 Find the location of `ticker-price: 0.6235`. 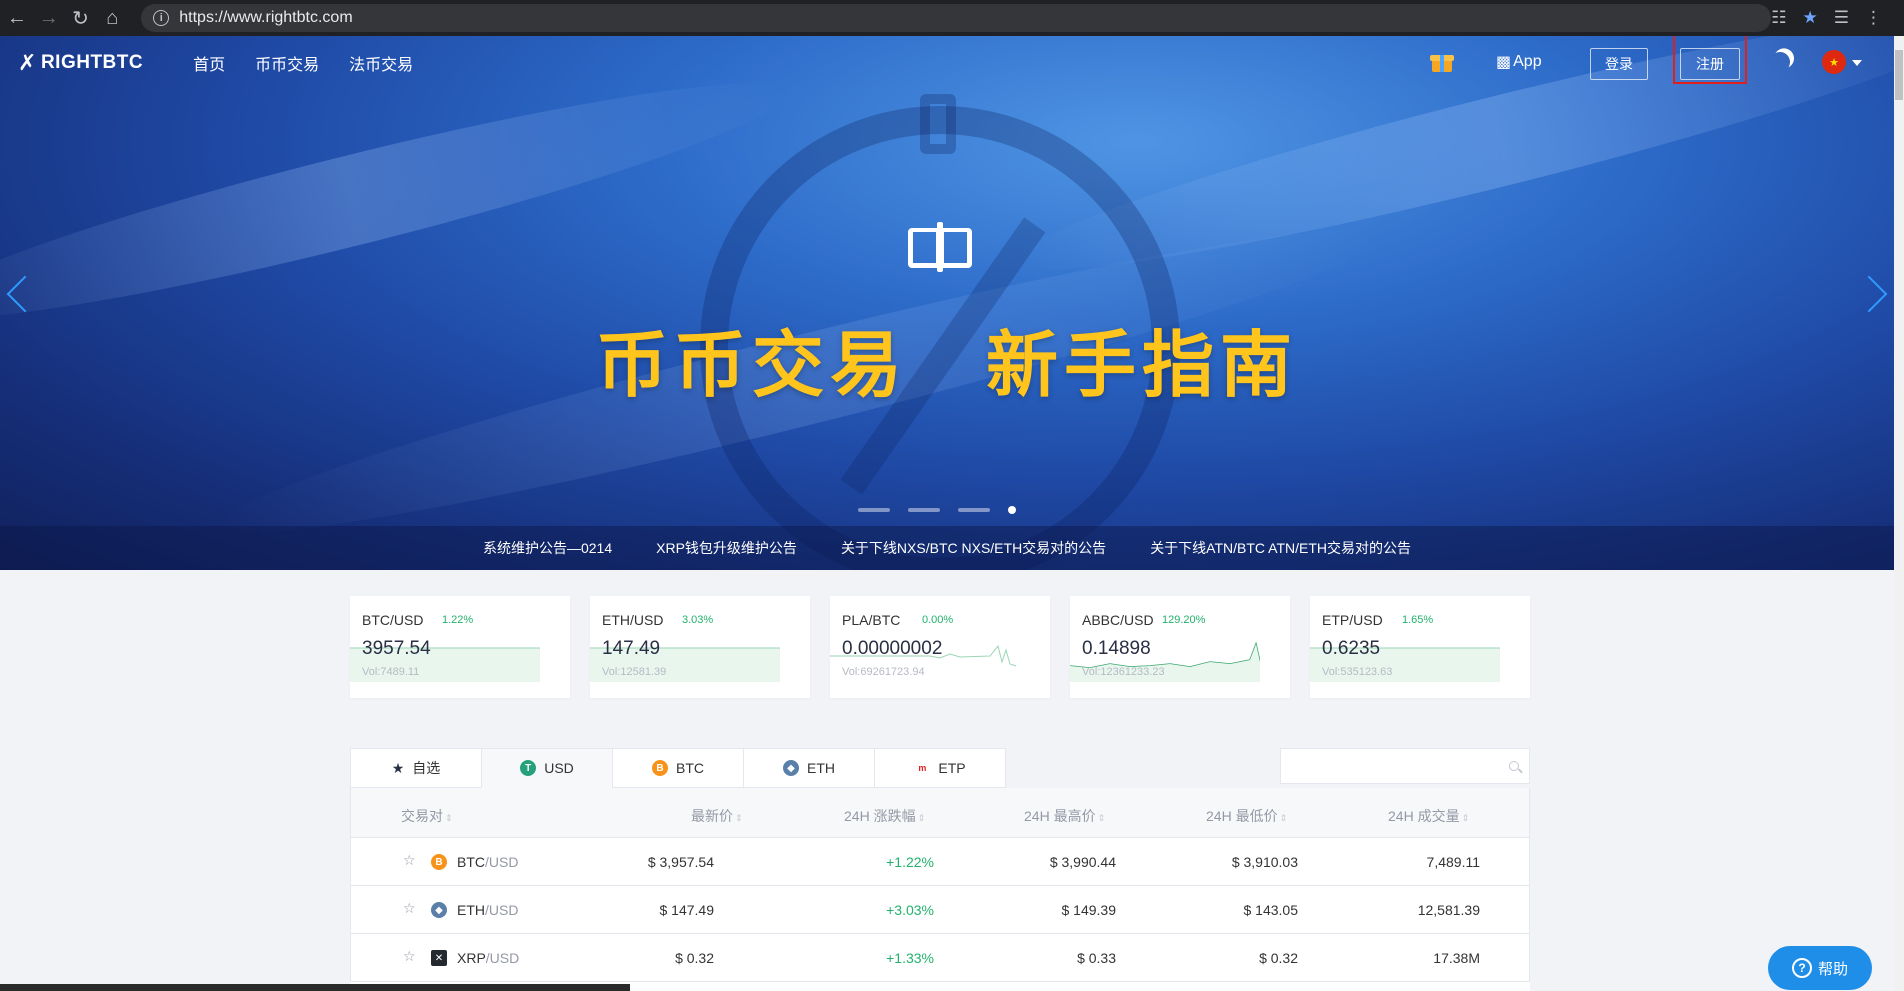

ticker-price: 0.6235 is located at coordinates (1351, 648).